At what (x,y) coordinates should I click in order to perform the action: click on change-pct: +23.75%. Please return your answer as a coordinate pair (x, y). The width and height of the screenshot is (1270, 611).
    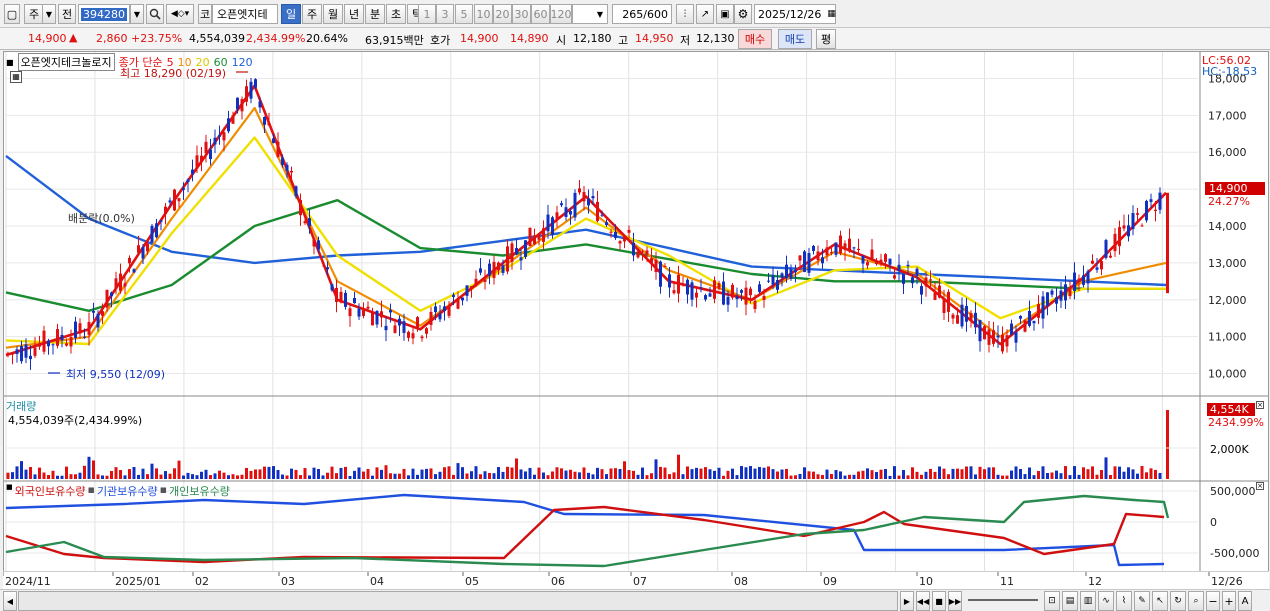
    Looking at the image, I should click on (157, 38).